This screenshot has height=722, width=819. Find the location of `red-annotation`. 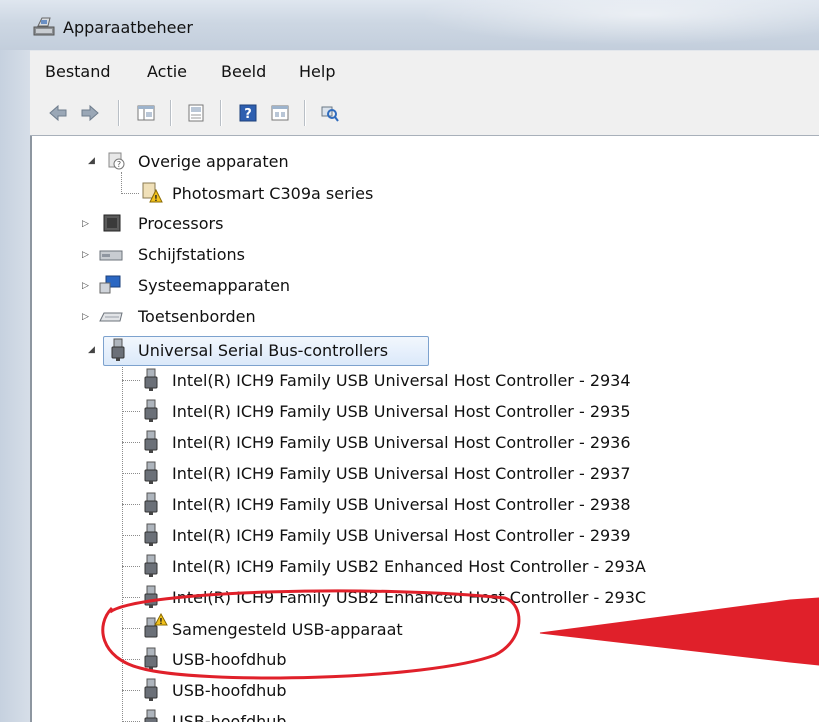

red-annotation is located at coordinates (460, 634).